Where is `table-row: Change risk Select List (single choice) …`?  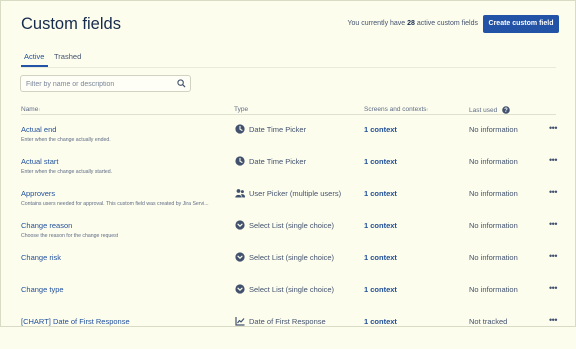 table-row: Change risk Select List (single choice) … is located at coordinates (288, 267).